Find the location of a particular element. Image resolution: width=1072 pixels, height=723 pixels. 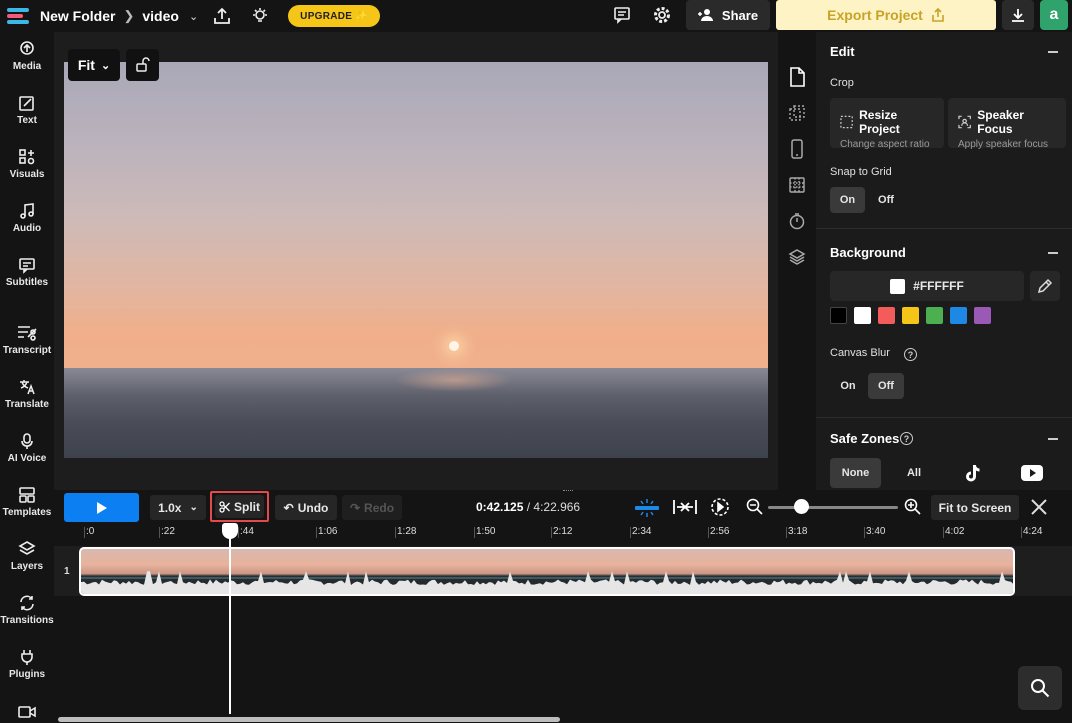

redo-label: Redo is located at coordinates (379, 507).